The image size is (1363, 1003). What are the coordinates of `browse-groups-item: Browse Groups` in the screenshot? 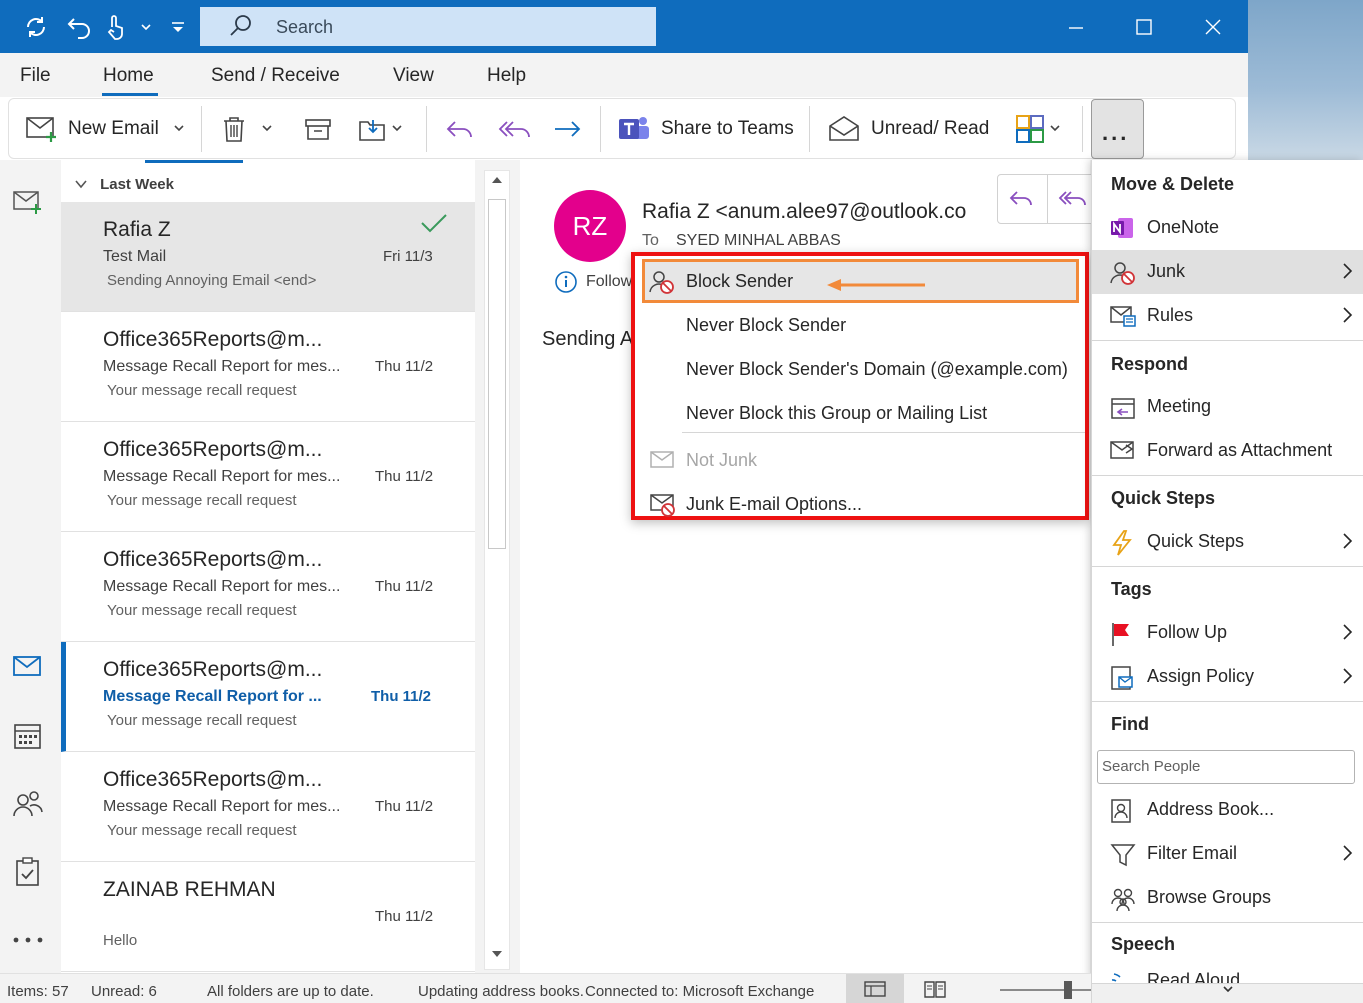 It's located at (1227, 898).